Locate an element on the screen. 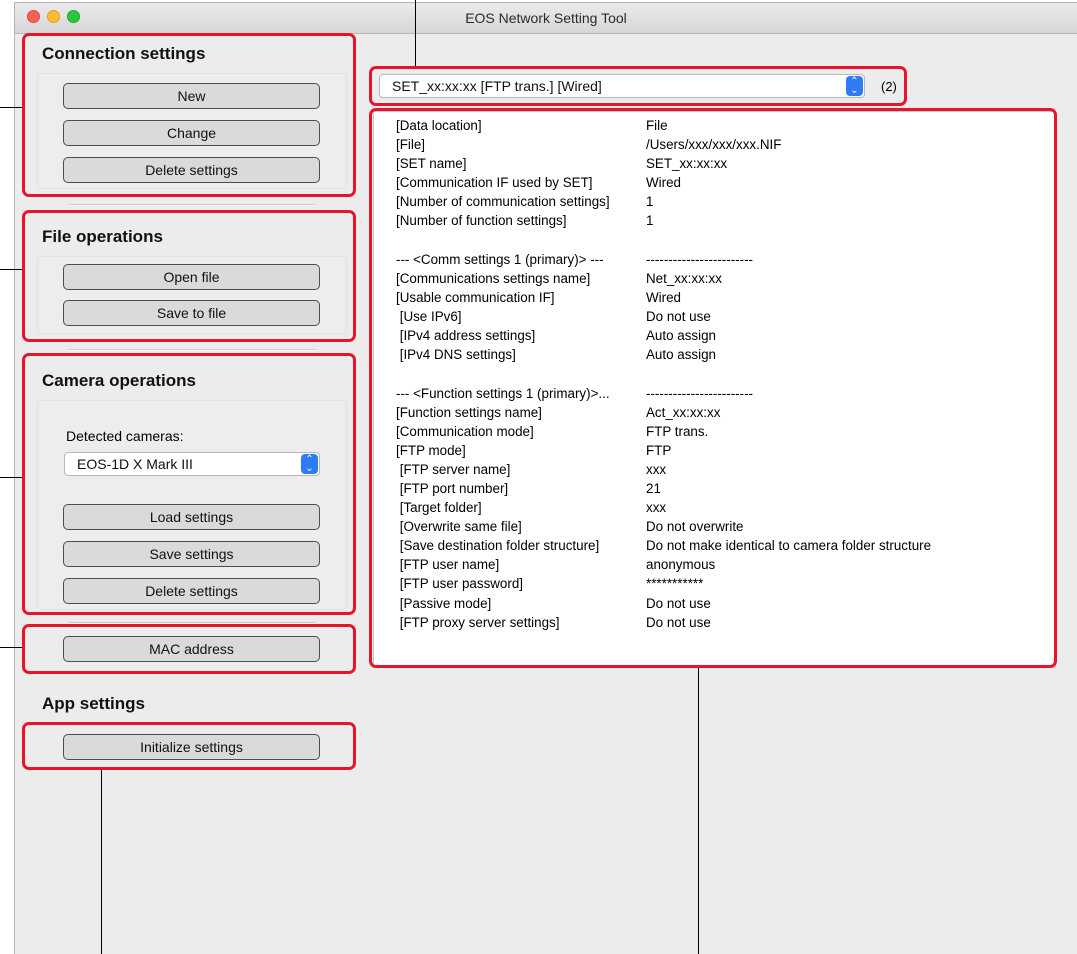  file-operations-callout is located at coordinates (189, 276).